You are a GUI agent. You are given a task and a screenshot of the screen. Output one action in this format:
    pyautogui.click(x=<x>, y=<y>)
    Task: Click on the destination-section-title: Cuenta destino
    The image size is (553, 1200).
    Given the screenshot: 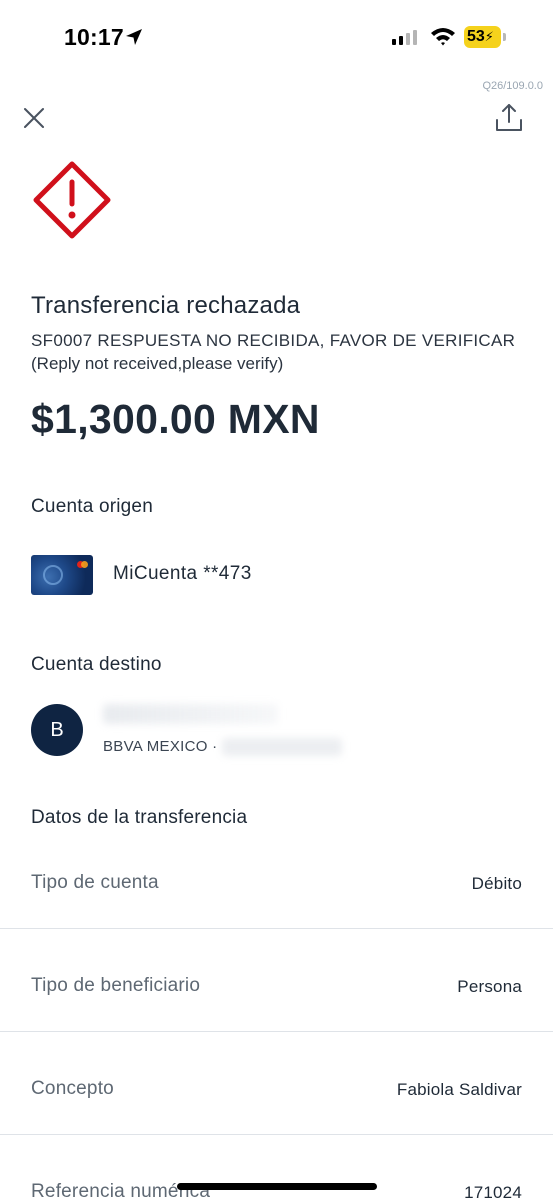 What is the action you would take?
    pyautogui.click(x=96, y=664)
    